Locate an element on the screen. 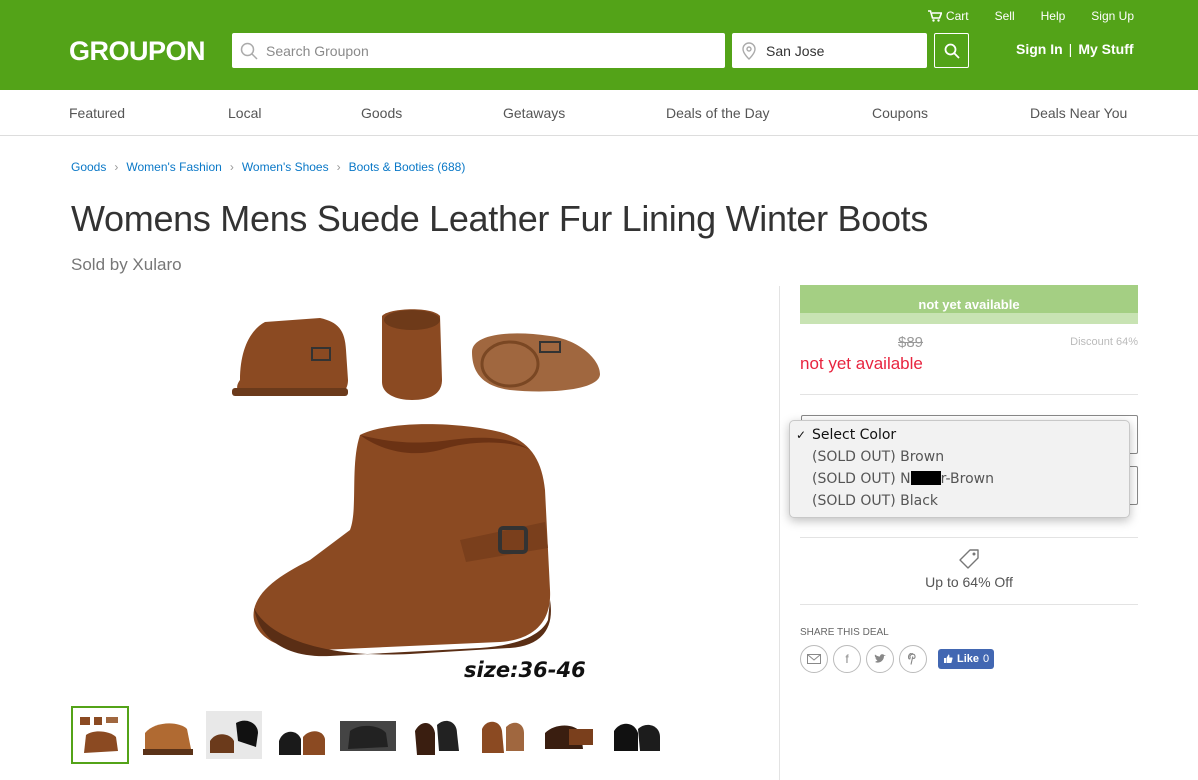  like-label: Like is located at coordinates (968, 659).